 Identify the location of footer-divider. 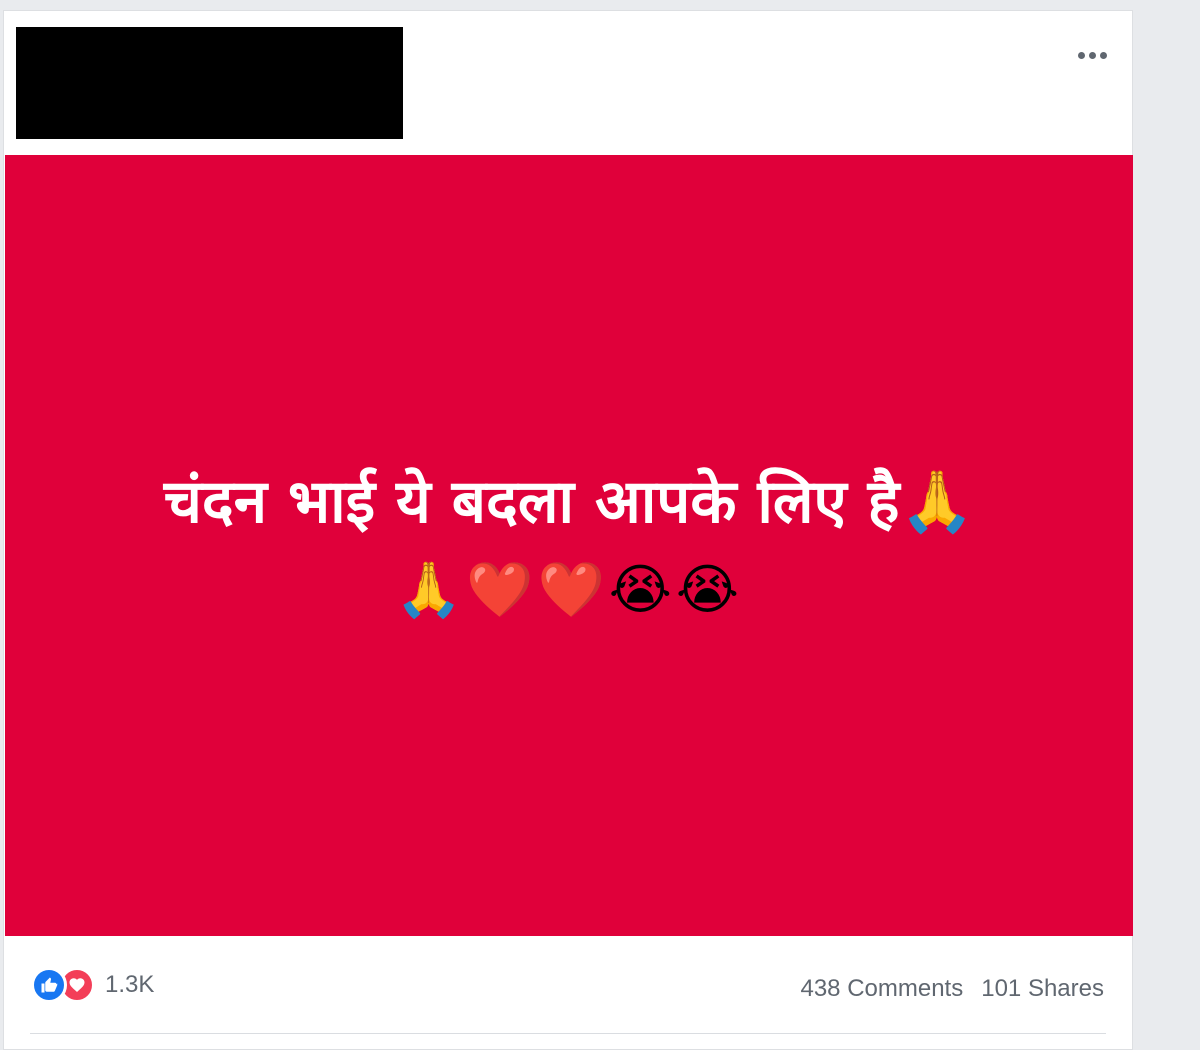
(568, 1033).